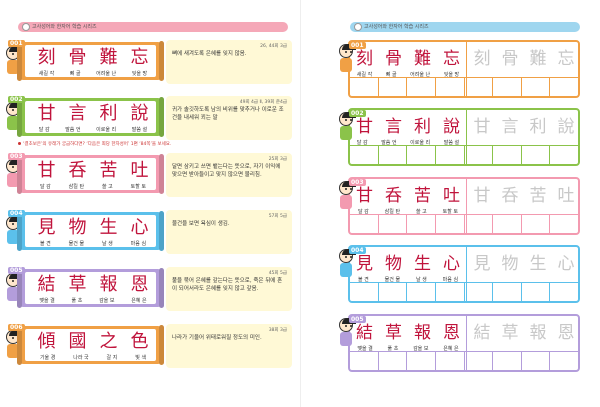  I want to click on trace-char: 忘, so click(566, 59).